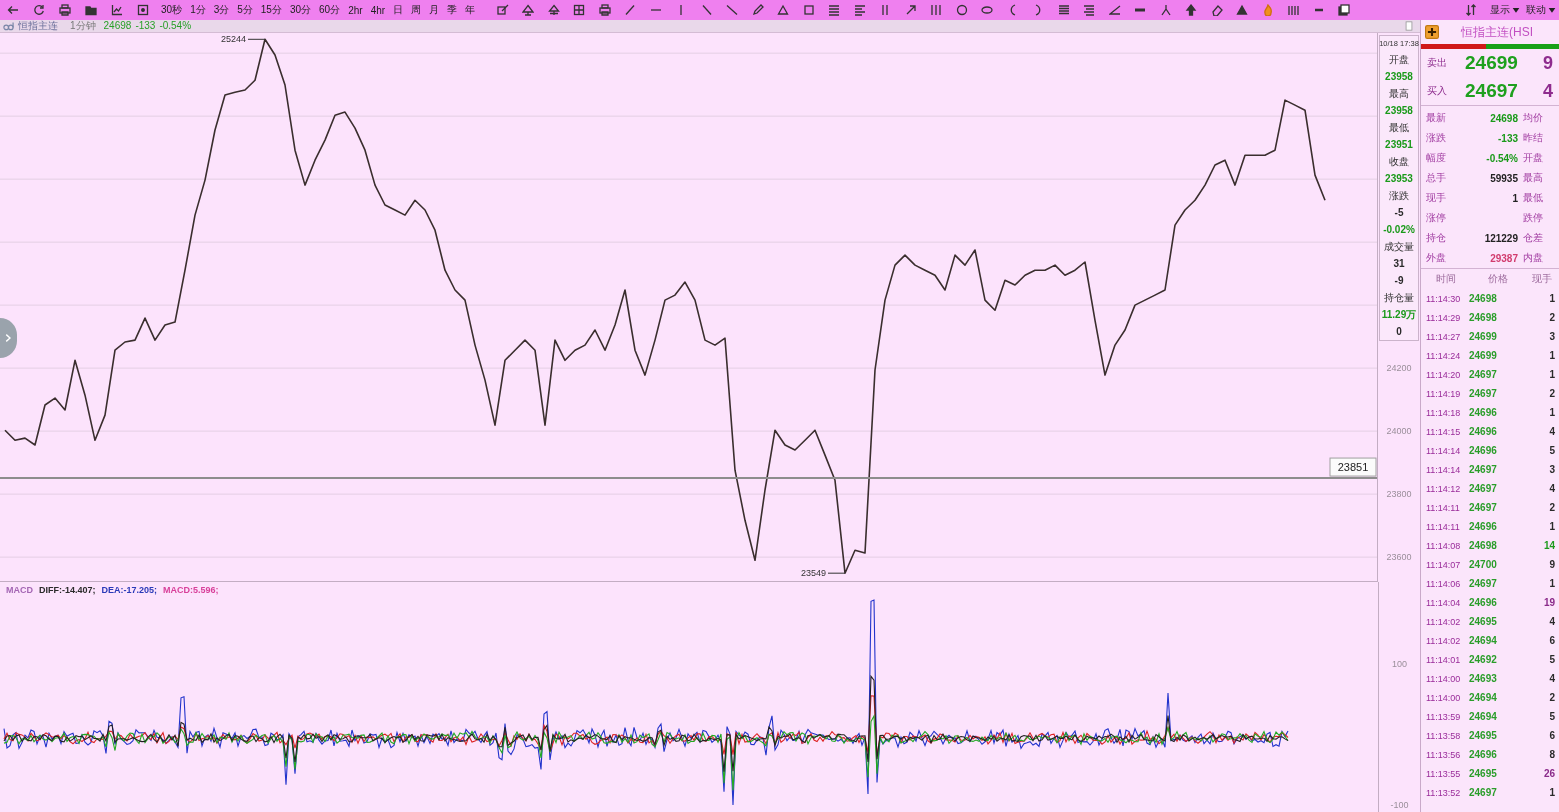 Image resolution: width=1559 pixels, height=812 pixels. What do you see at coordinates (221, 10) in the screenshot?
I see `period-button: 3分` at bounding box center [221, 10].